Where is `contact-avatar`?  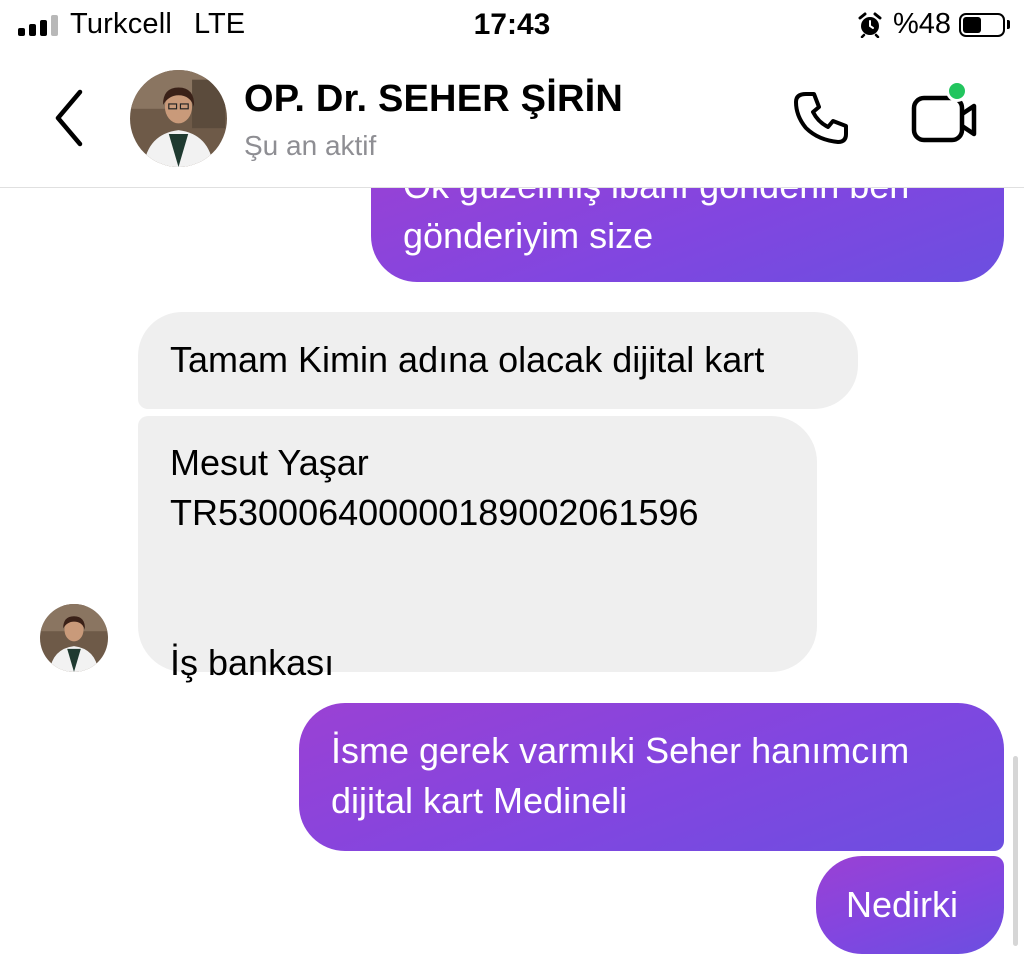 contact-avatar is located at coordinates (178, 118).